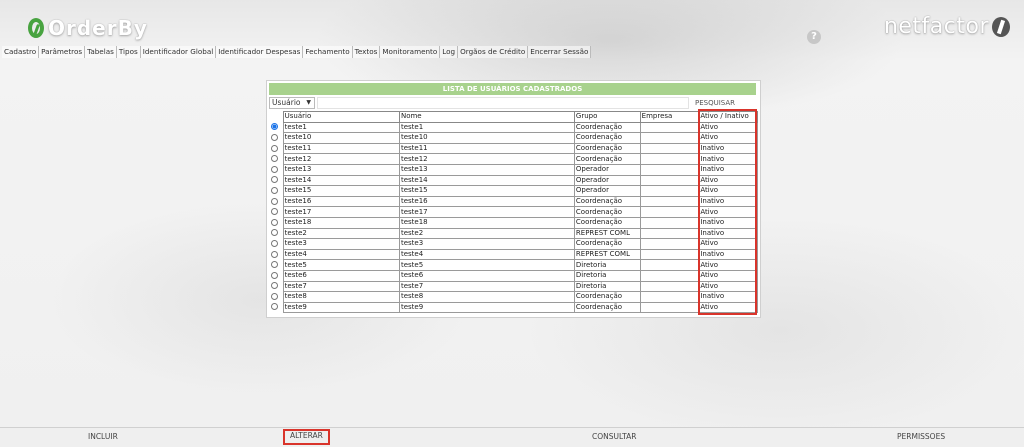 This screenshot has height=447, width=1024. Describe the element at coordinates (720, 103) in the screenshot. I see `search-button: PESQUISAR` at that location.